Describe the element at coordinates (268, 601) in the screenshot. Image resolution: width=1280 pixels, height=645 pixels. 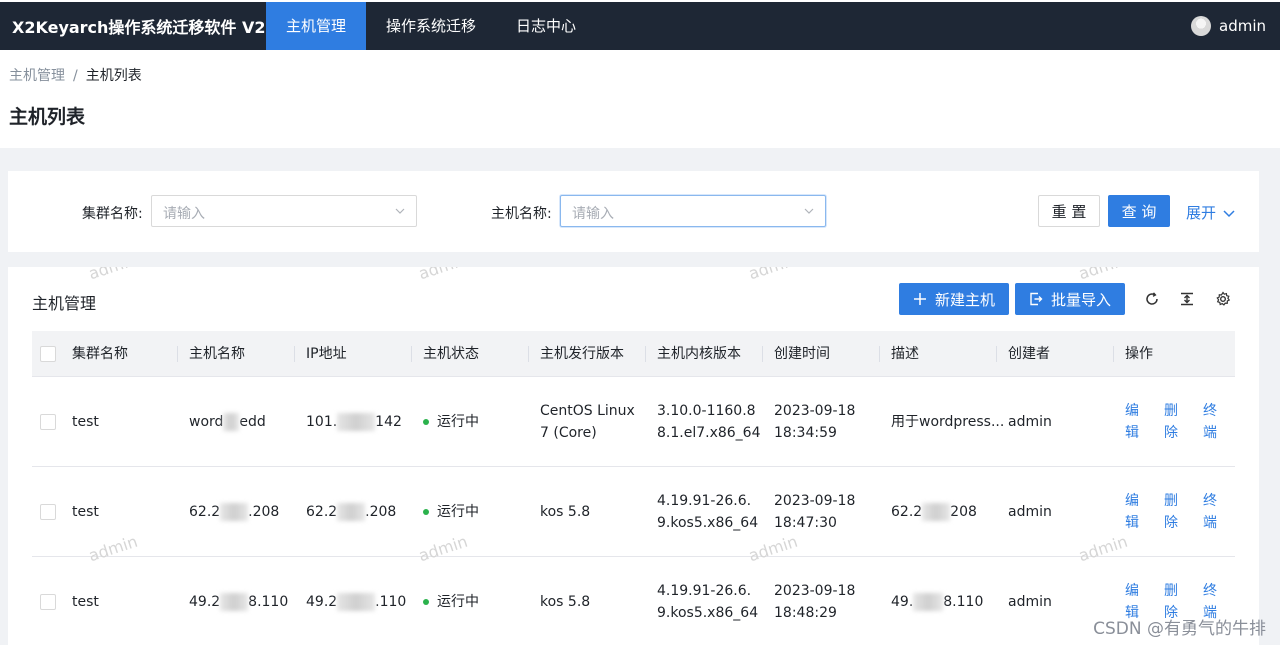
I see `host-name-end: 8.110` at that location.